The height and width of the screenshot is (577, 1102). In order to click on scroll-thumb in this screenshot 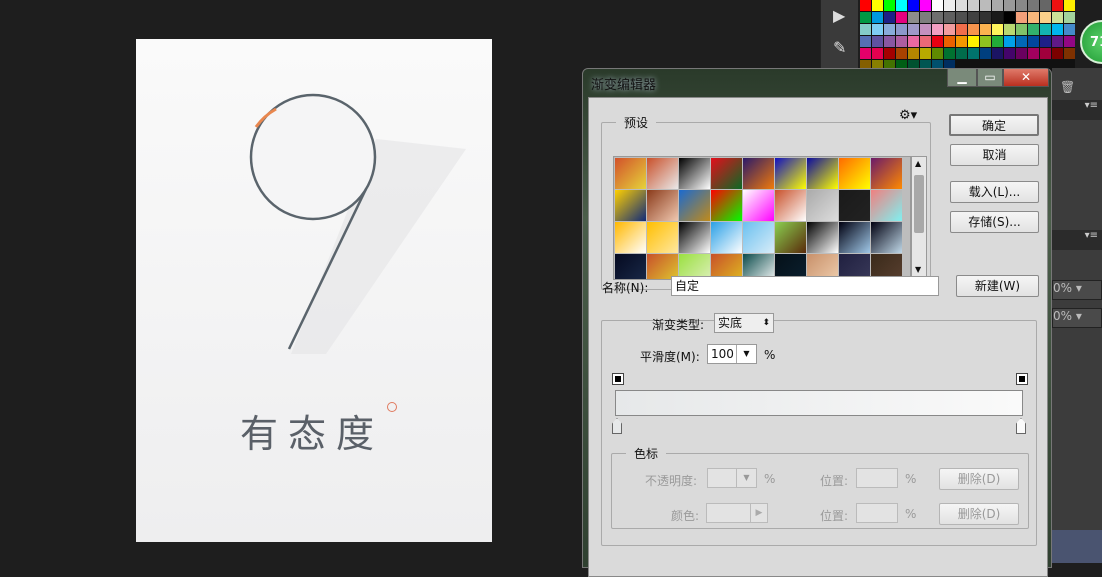, I will do `click(919, 204)`.